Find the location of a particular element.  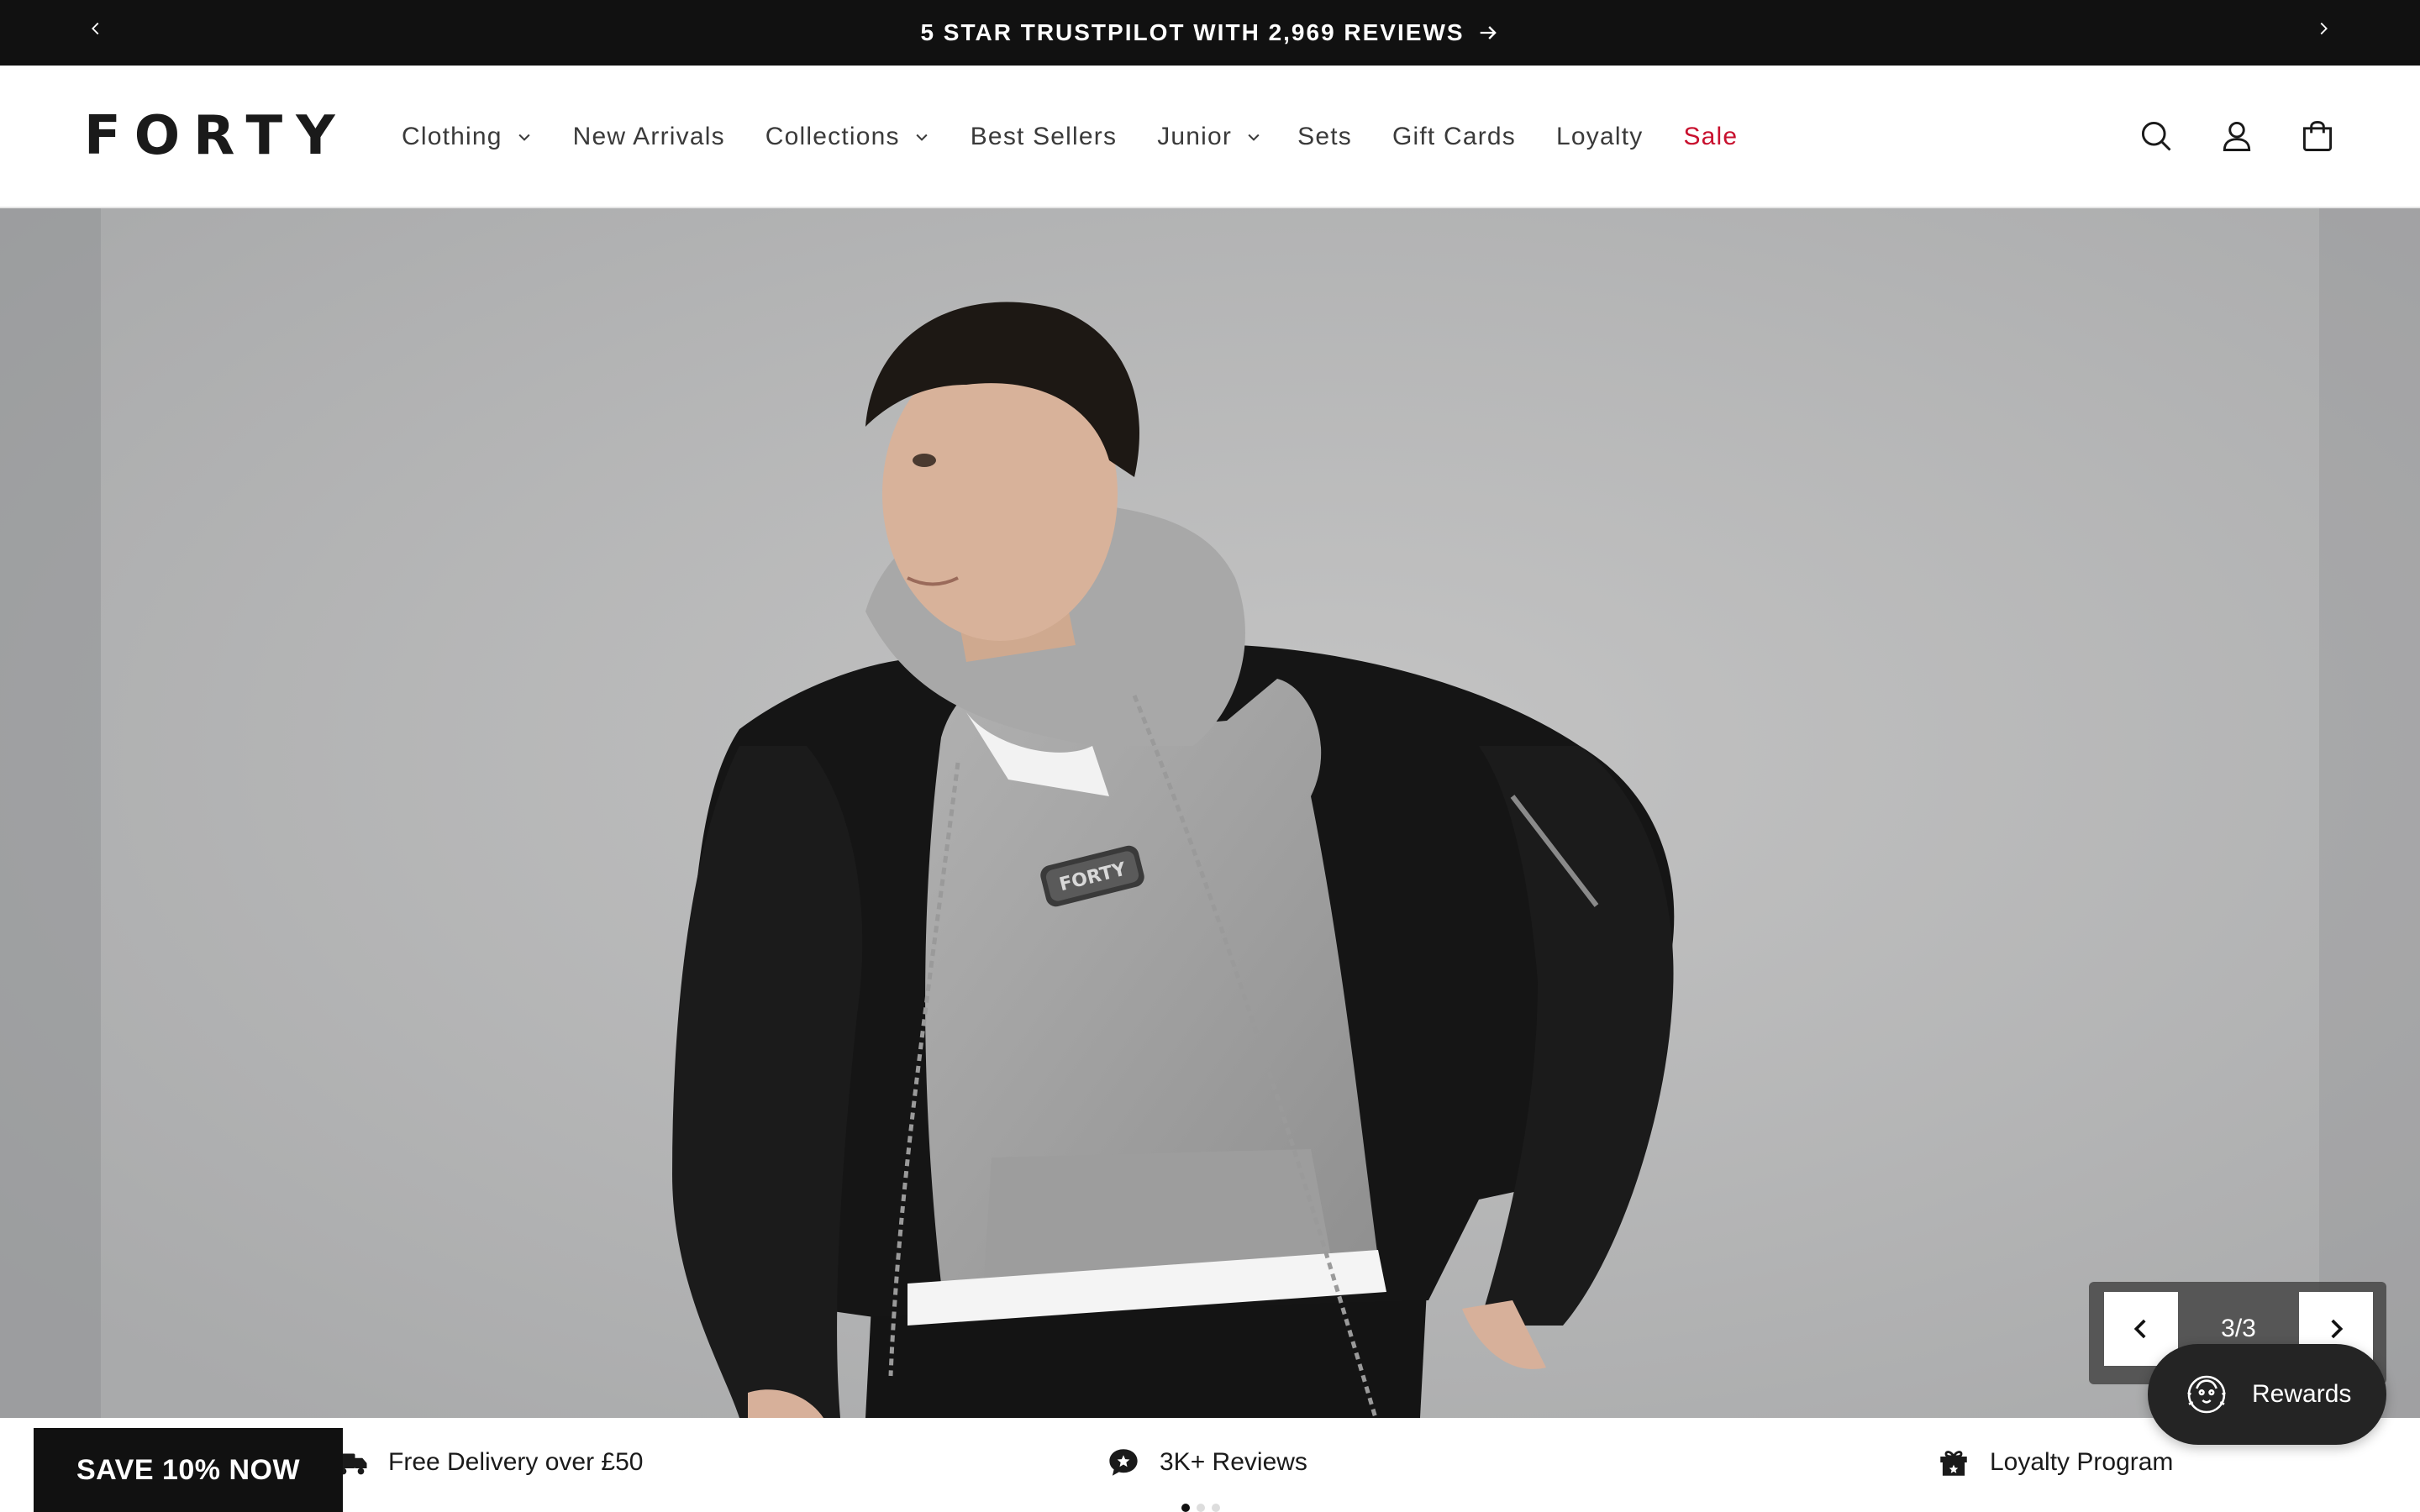

nav-item-sale: Sale is located at coordinates (1710, 137).